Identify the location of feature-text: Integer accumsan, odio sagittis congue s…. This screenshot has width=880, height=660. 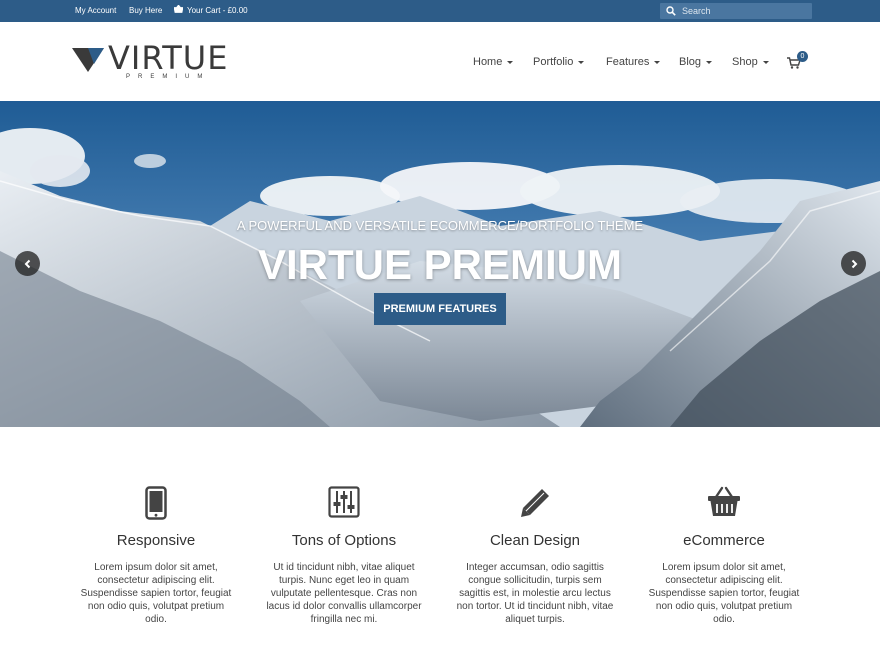
(535, 593).